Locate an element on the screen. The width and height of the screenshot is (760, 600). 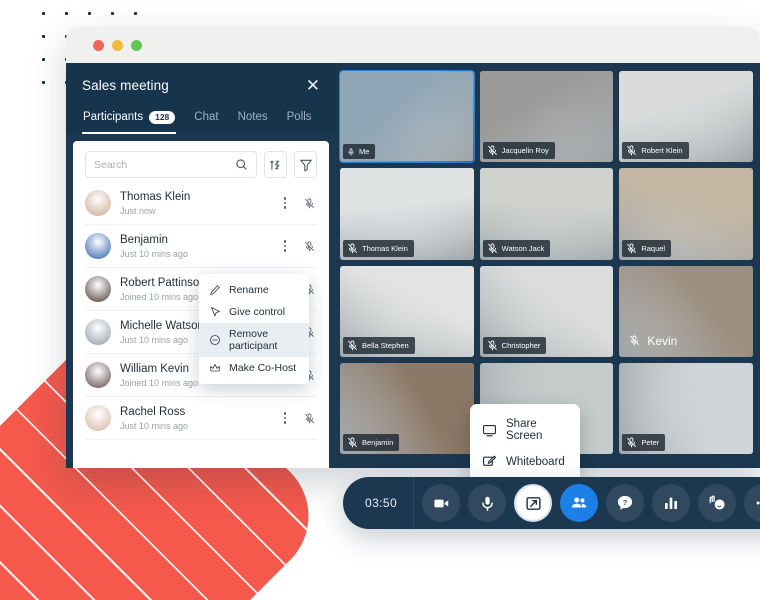
whiteboard-icon is located at coordinates (489, 461).